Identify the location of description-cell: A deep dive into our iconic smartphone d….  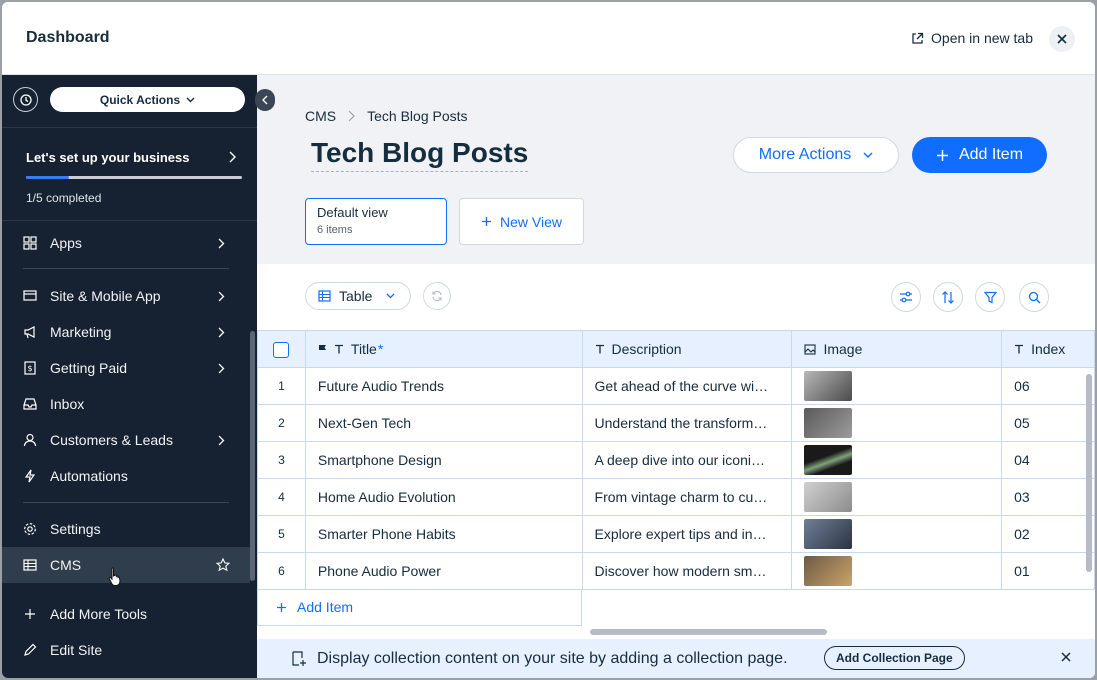
(687, 460).